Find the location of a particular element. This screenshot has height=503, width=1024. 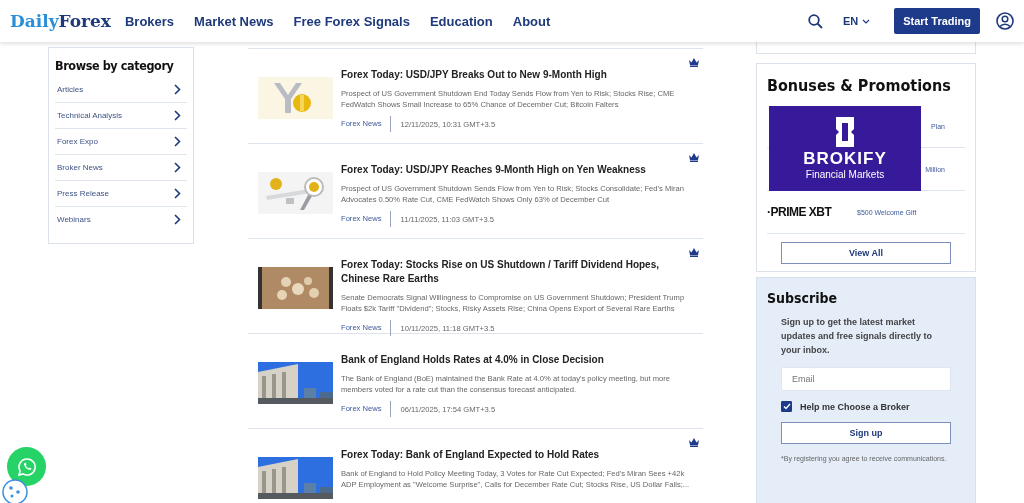

brand-banner: BROKIFY Financial Markets is located at coordinates (845, 148).